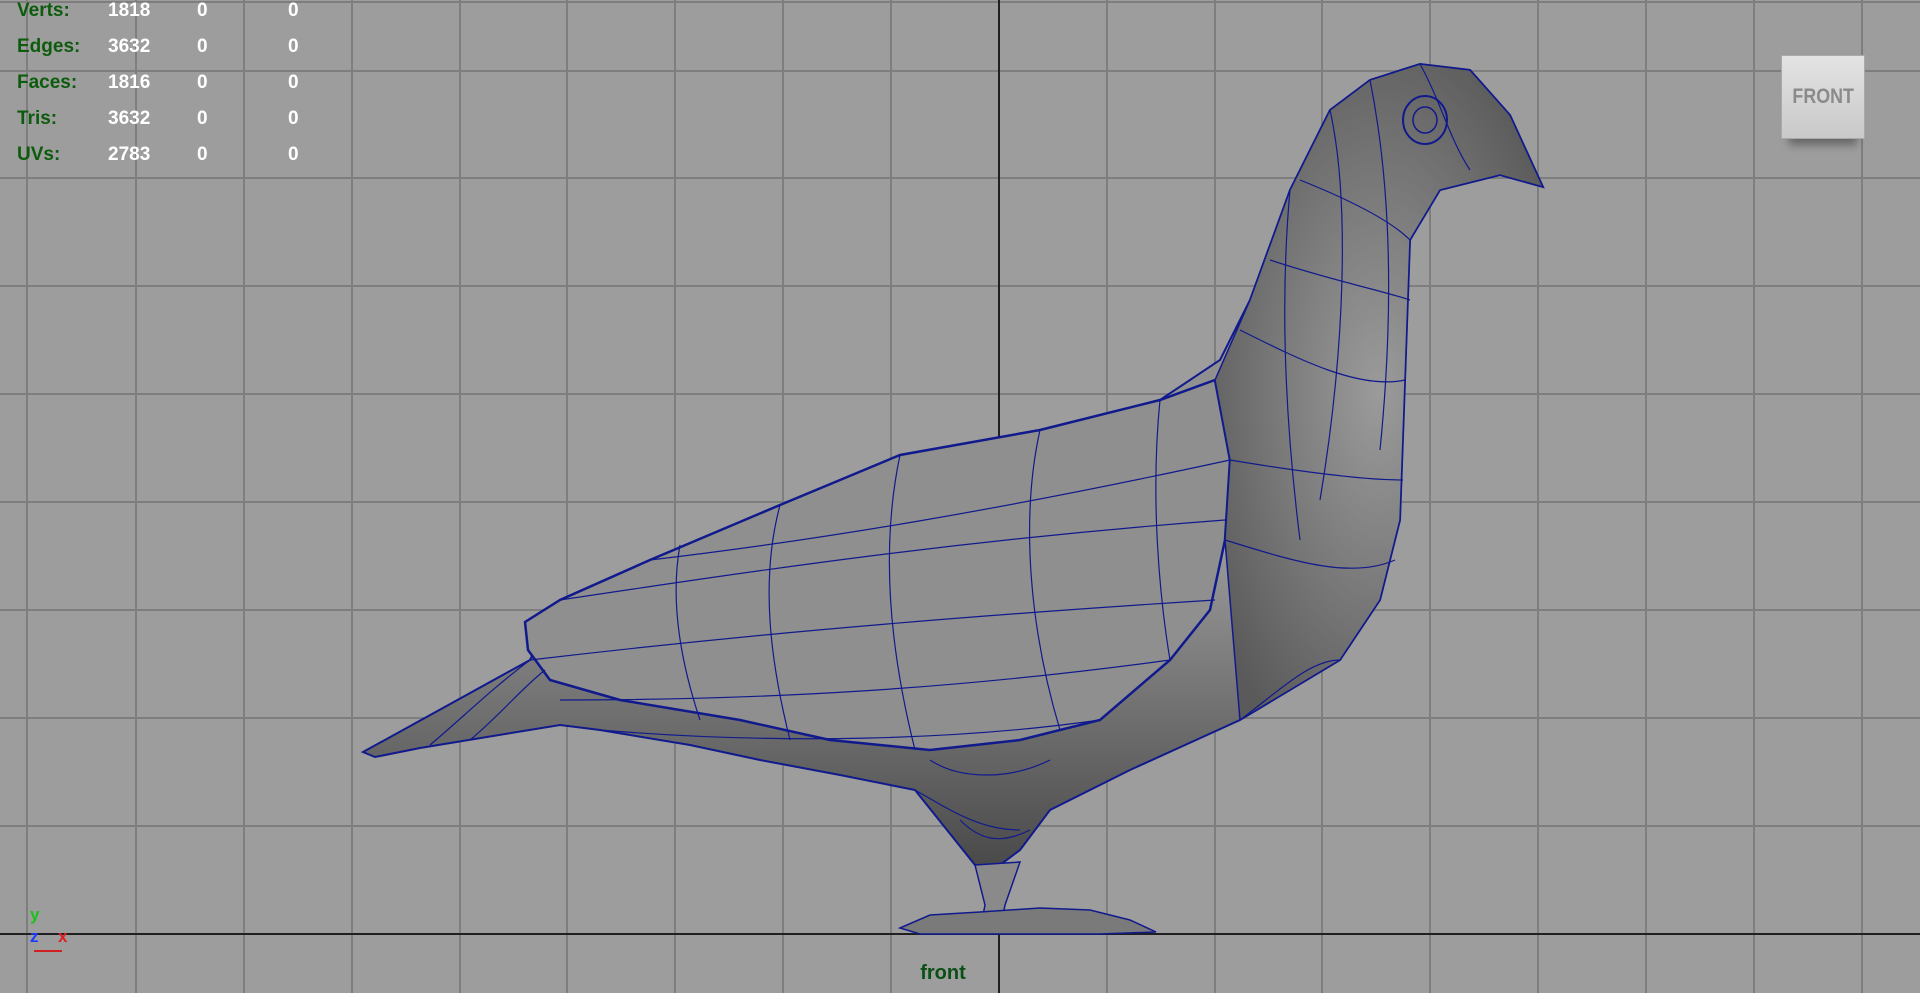  What do you see at coordinates (877, 565) in the screenshot?
I see `pigeon-wing` at bounding box center [877, 565].